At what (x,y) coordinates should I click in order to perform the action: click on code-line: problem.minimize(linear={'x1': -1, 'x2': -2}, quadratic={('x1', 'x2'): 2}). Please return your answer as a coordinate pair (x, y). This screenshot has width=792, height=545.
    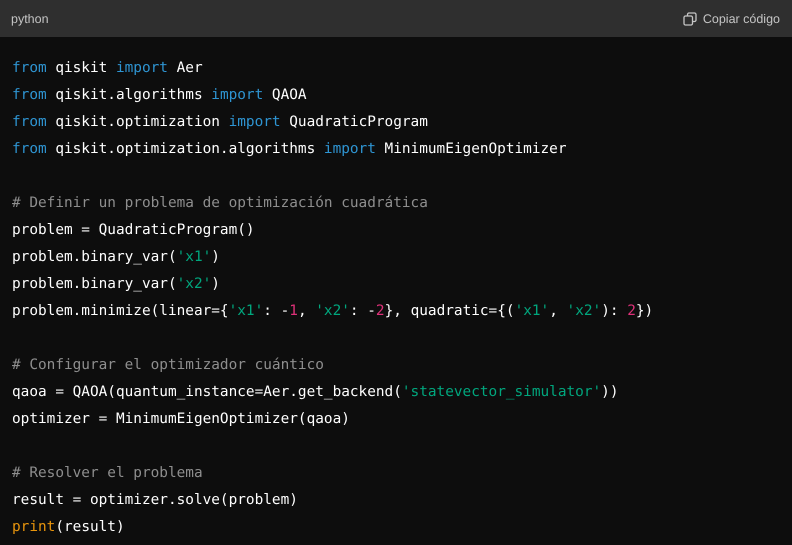
    Looking at the image, I should click on (333, 311).